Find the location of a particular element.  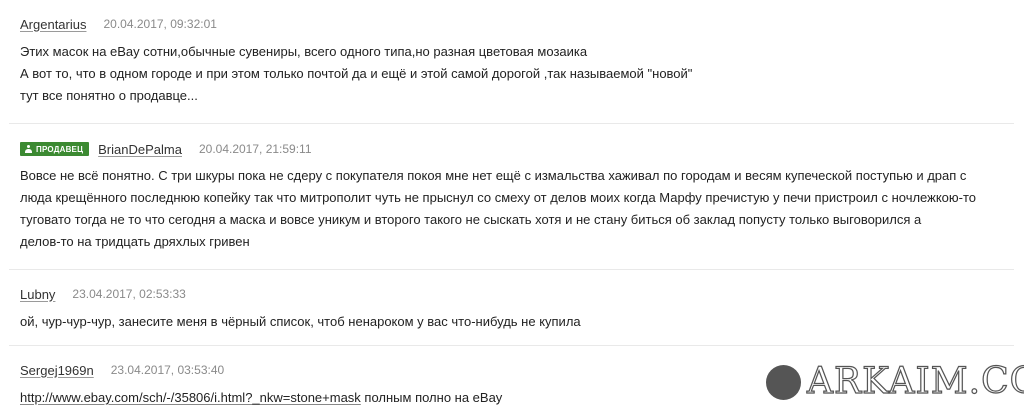

comment-meta: Lubny 23.04.2017, 02:53:33 is located at coordinates (103, 294).